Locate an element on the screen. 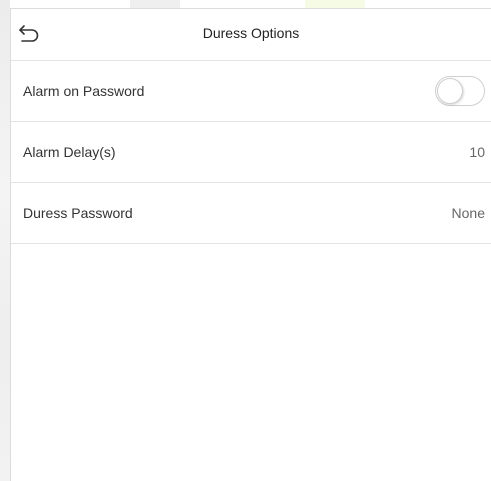  setting-label: Alarm Delay(s) is located at coordinates (69, 152).